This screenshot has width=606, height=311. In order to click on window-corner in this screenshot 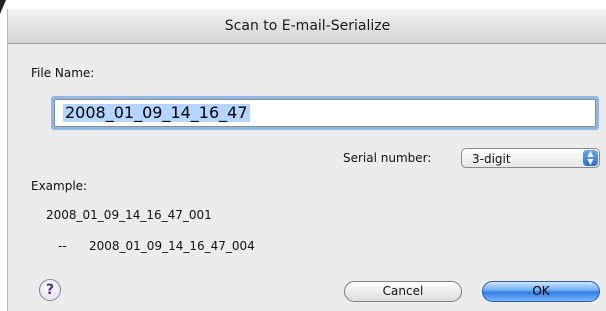, I will do `click(3, 7)`.